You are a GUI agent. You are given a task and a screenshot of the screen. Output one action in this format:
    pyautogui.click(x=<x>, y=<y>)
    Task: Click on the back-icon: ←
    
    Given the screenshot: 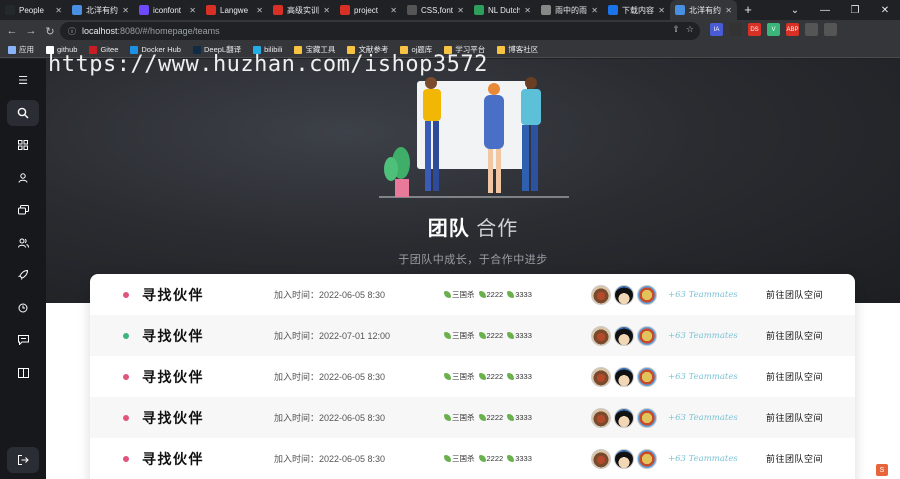 What is the action you would take?
    pyautogui.click(x=12, y=31)
    